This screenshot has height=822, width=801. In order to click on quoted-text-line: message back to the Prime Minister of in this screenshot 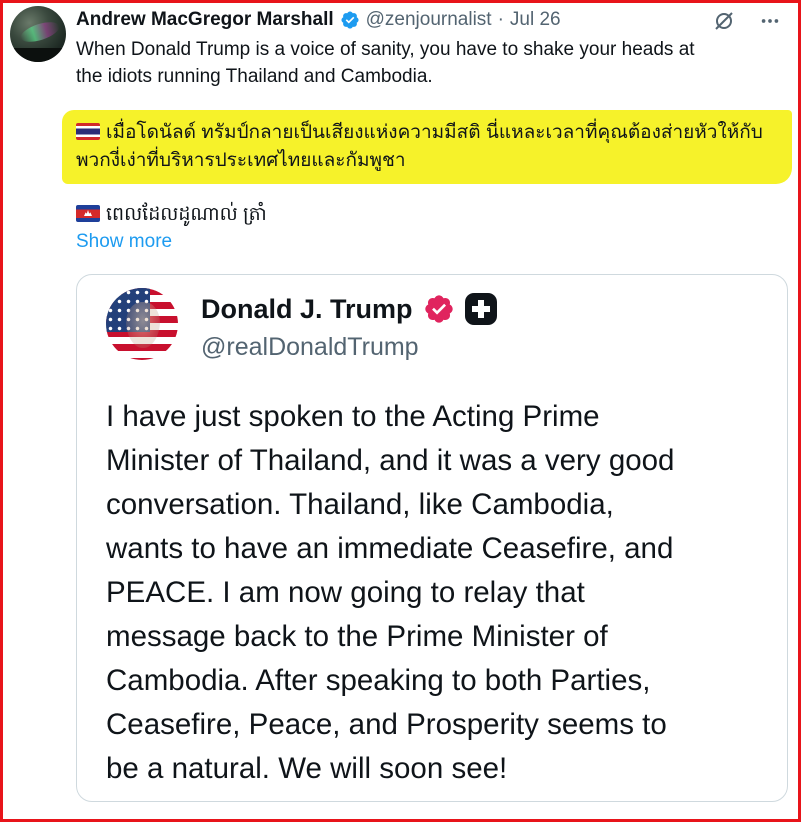, I will do `click(357, 636)`.